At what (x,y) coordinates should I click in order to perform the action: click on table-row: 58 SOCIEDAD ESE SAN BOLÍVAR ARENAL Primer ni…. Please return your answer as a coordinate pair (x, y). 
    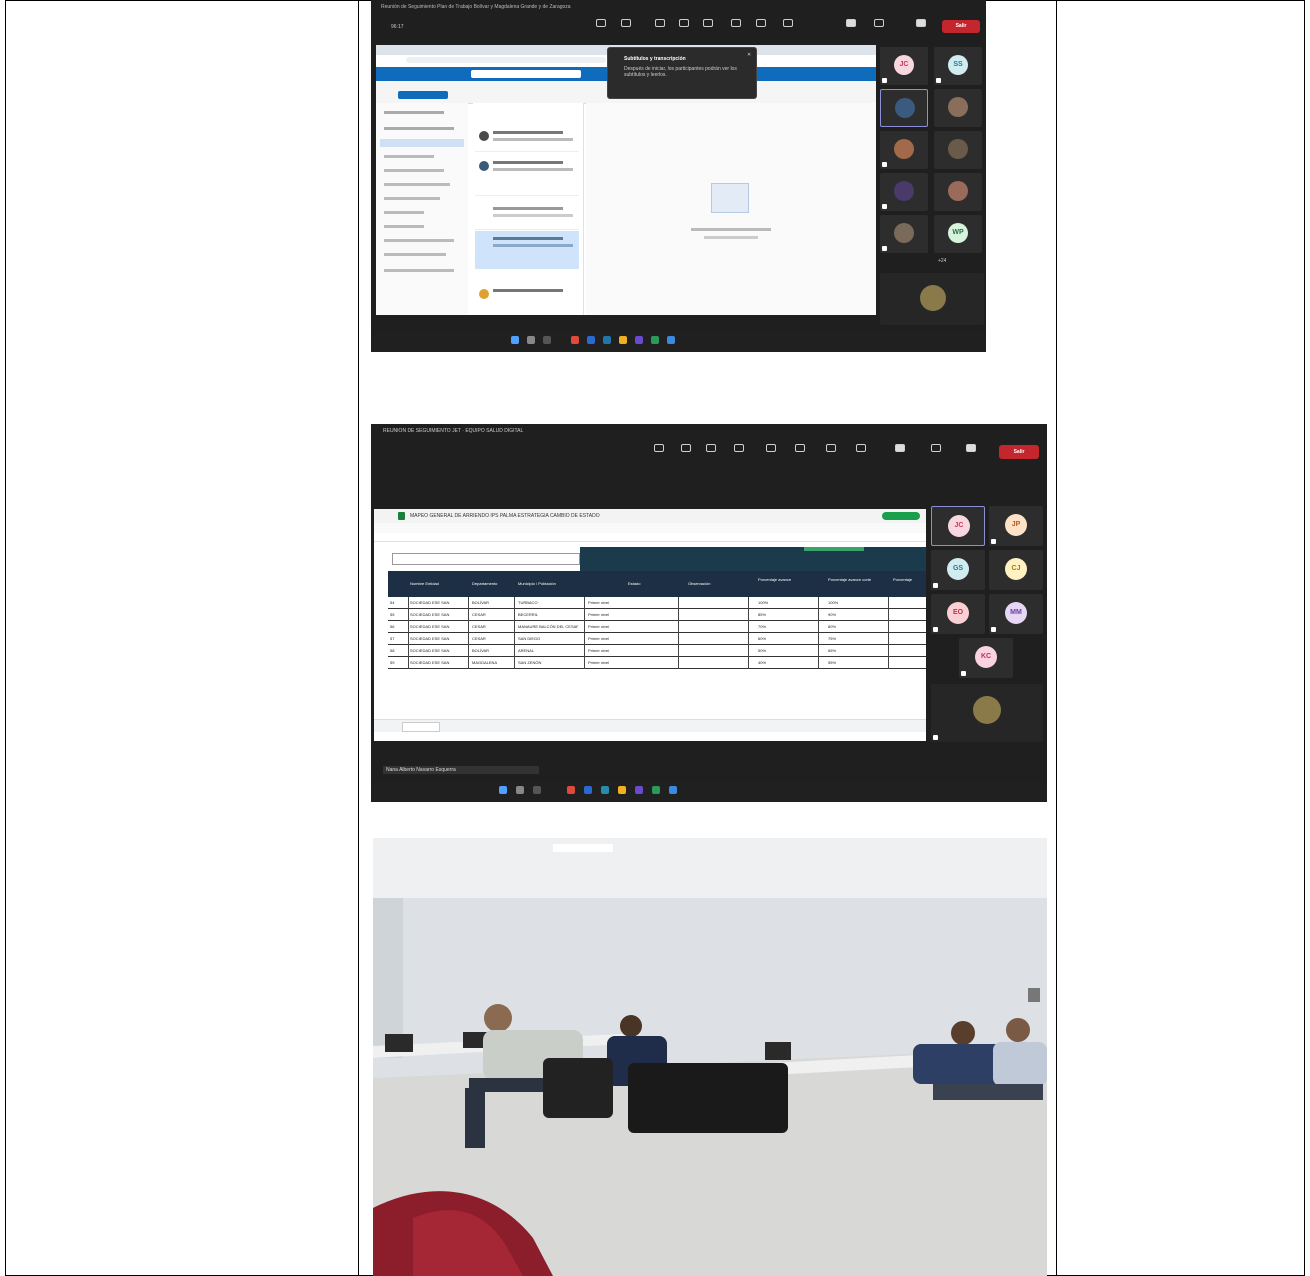
    Looking at the image, I should click on (657, 651).